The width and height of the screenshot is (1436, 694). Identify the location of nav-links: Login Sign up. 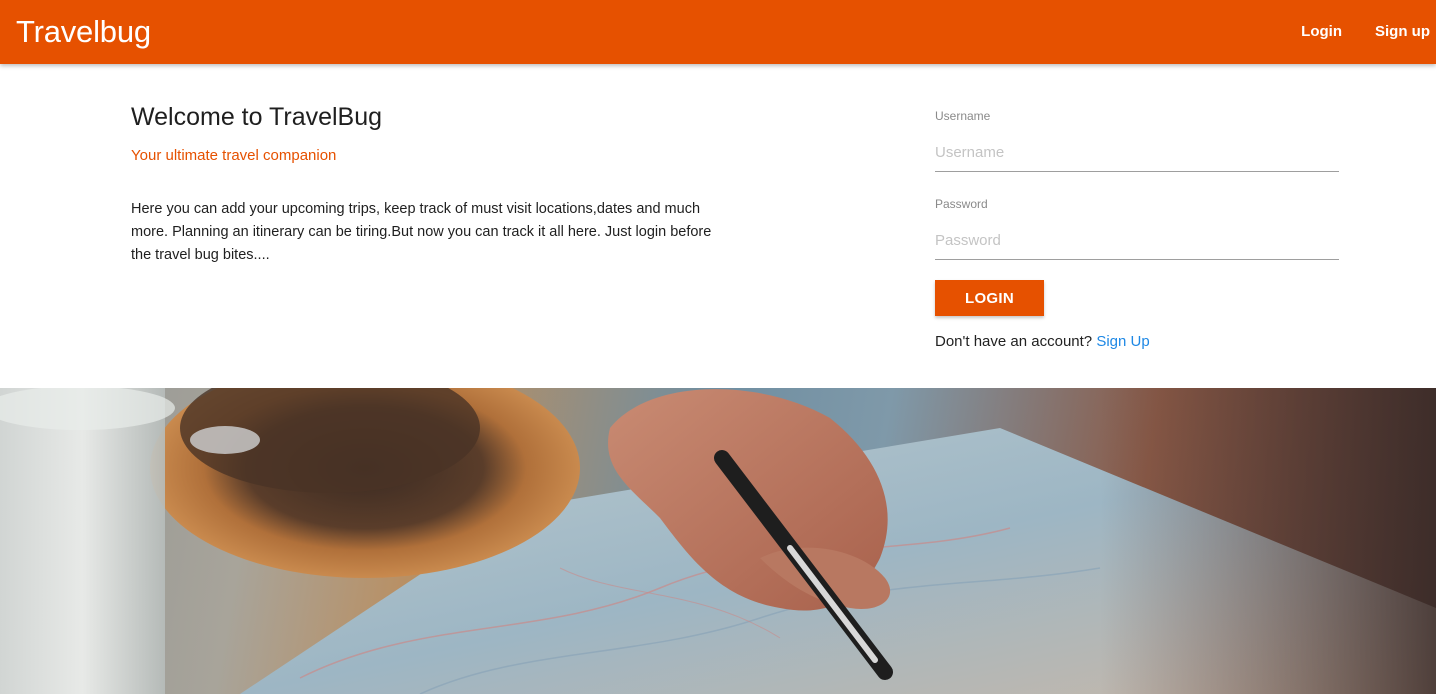
(1360, 32).